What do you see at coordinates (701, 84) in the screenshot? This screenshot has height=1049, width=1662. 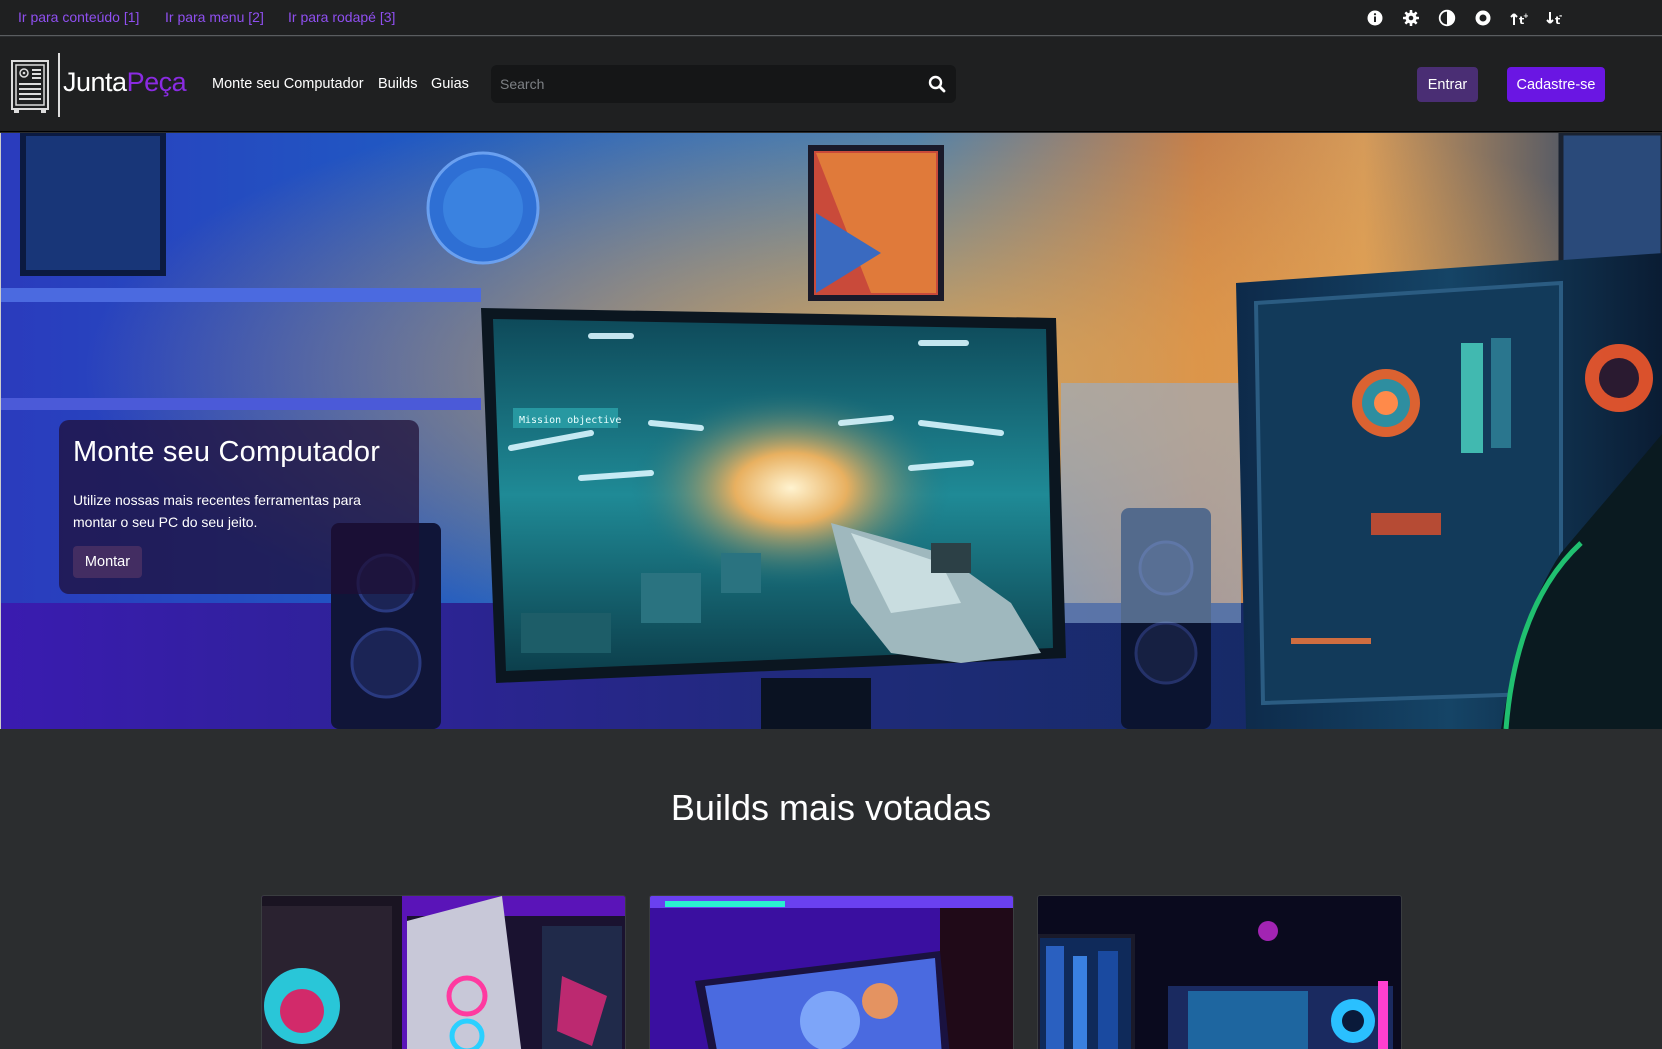 I see `search-input` at bounding box center [701, 84].